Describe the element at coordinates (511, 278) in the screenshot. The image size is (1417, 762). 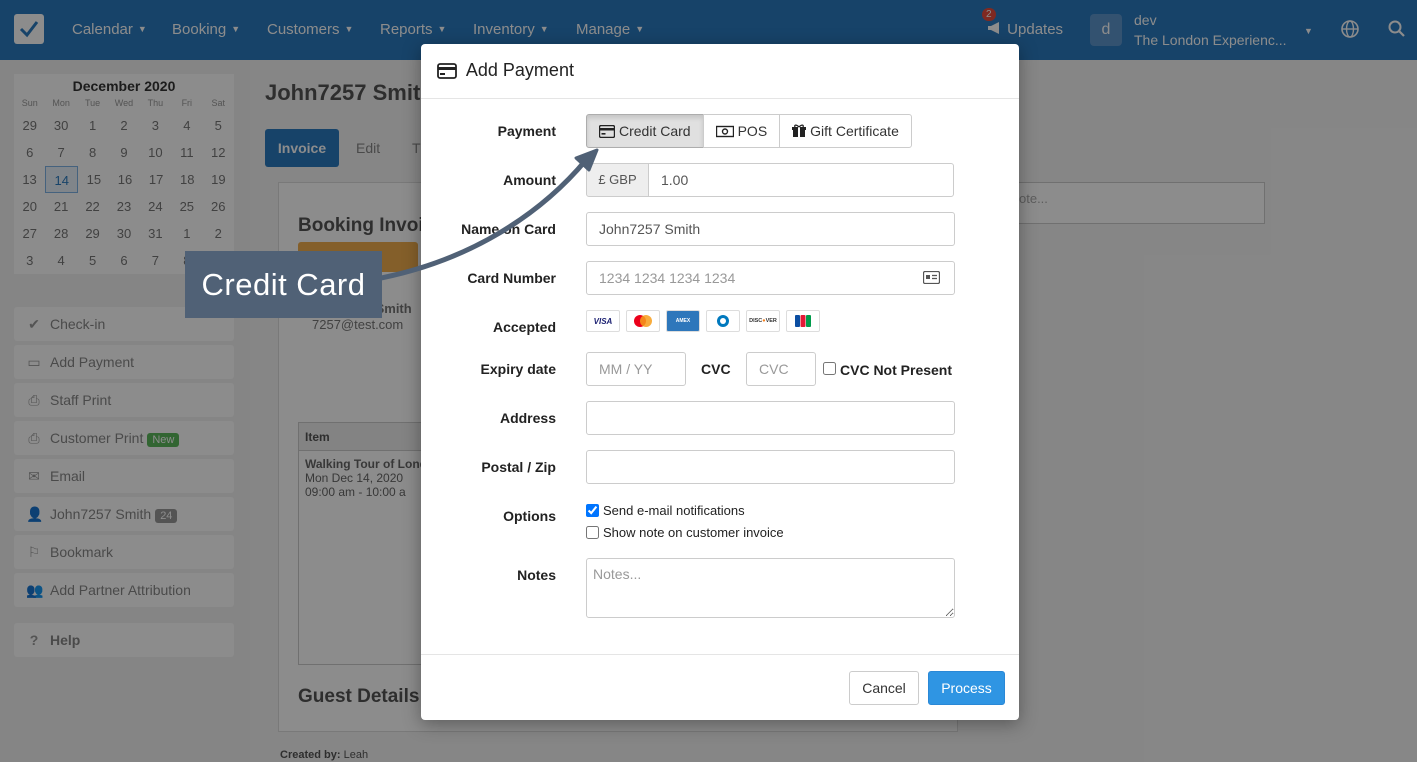
I see `card-number-label: Card Number` at that location.